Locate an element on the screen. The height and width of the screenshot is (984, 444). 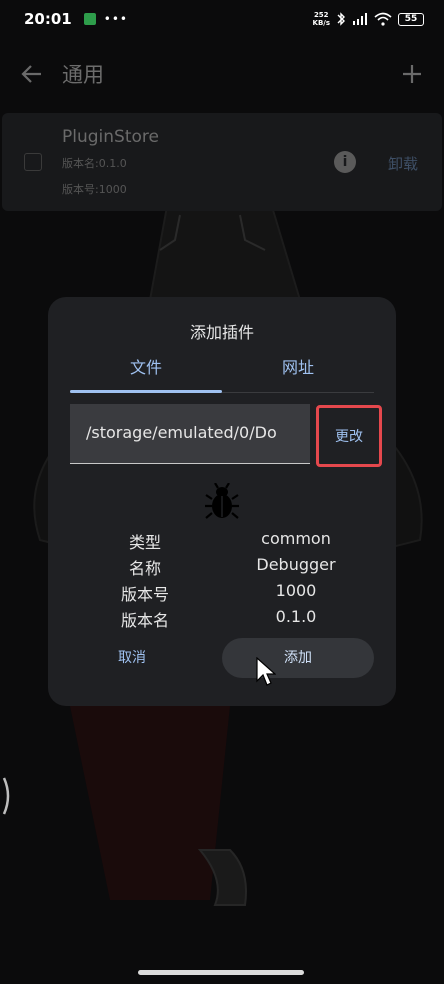
page-title: 通用 is located at coordinates (83, 75).